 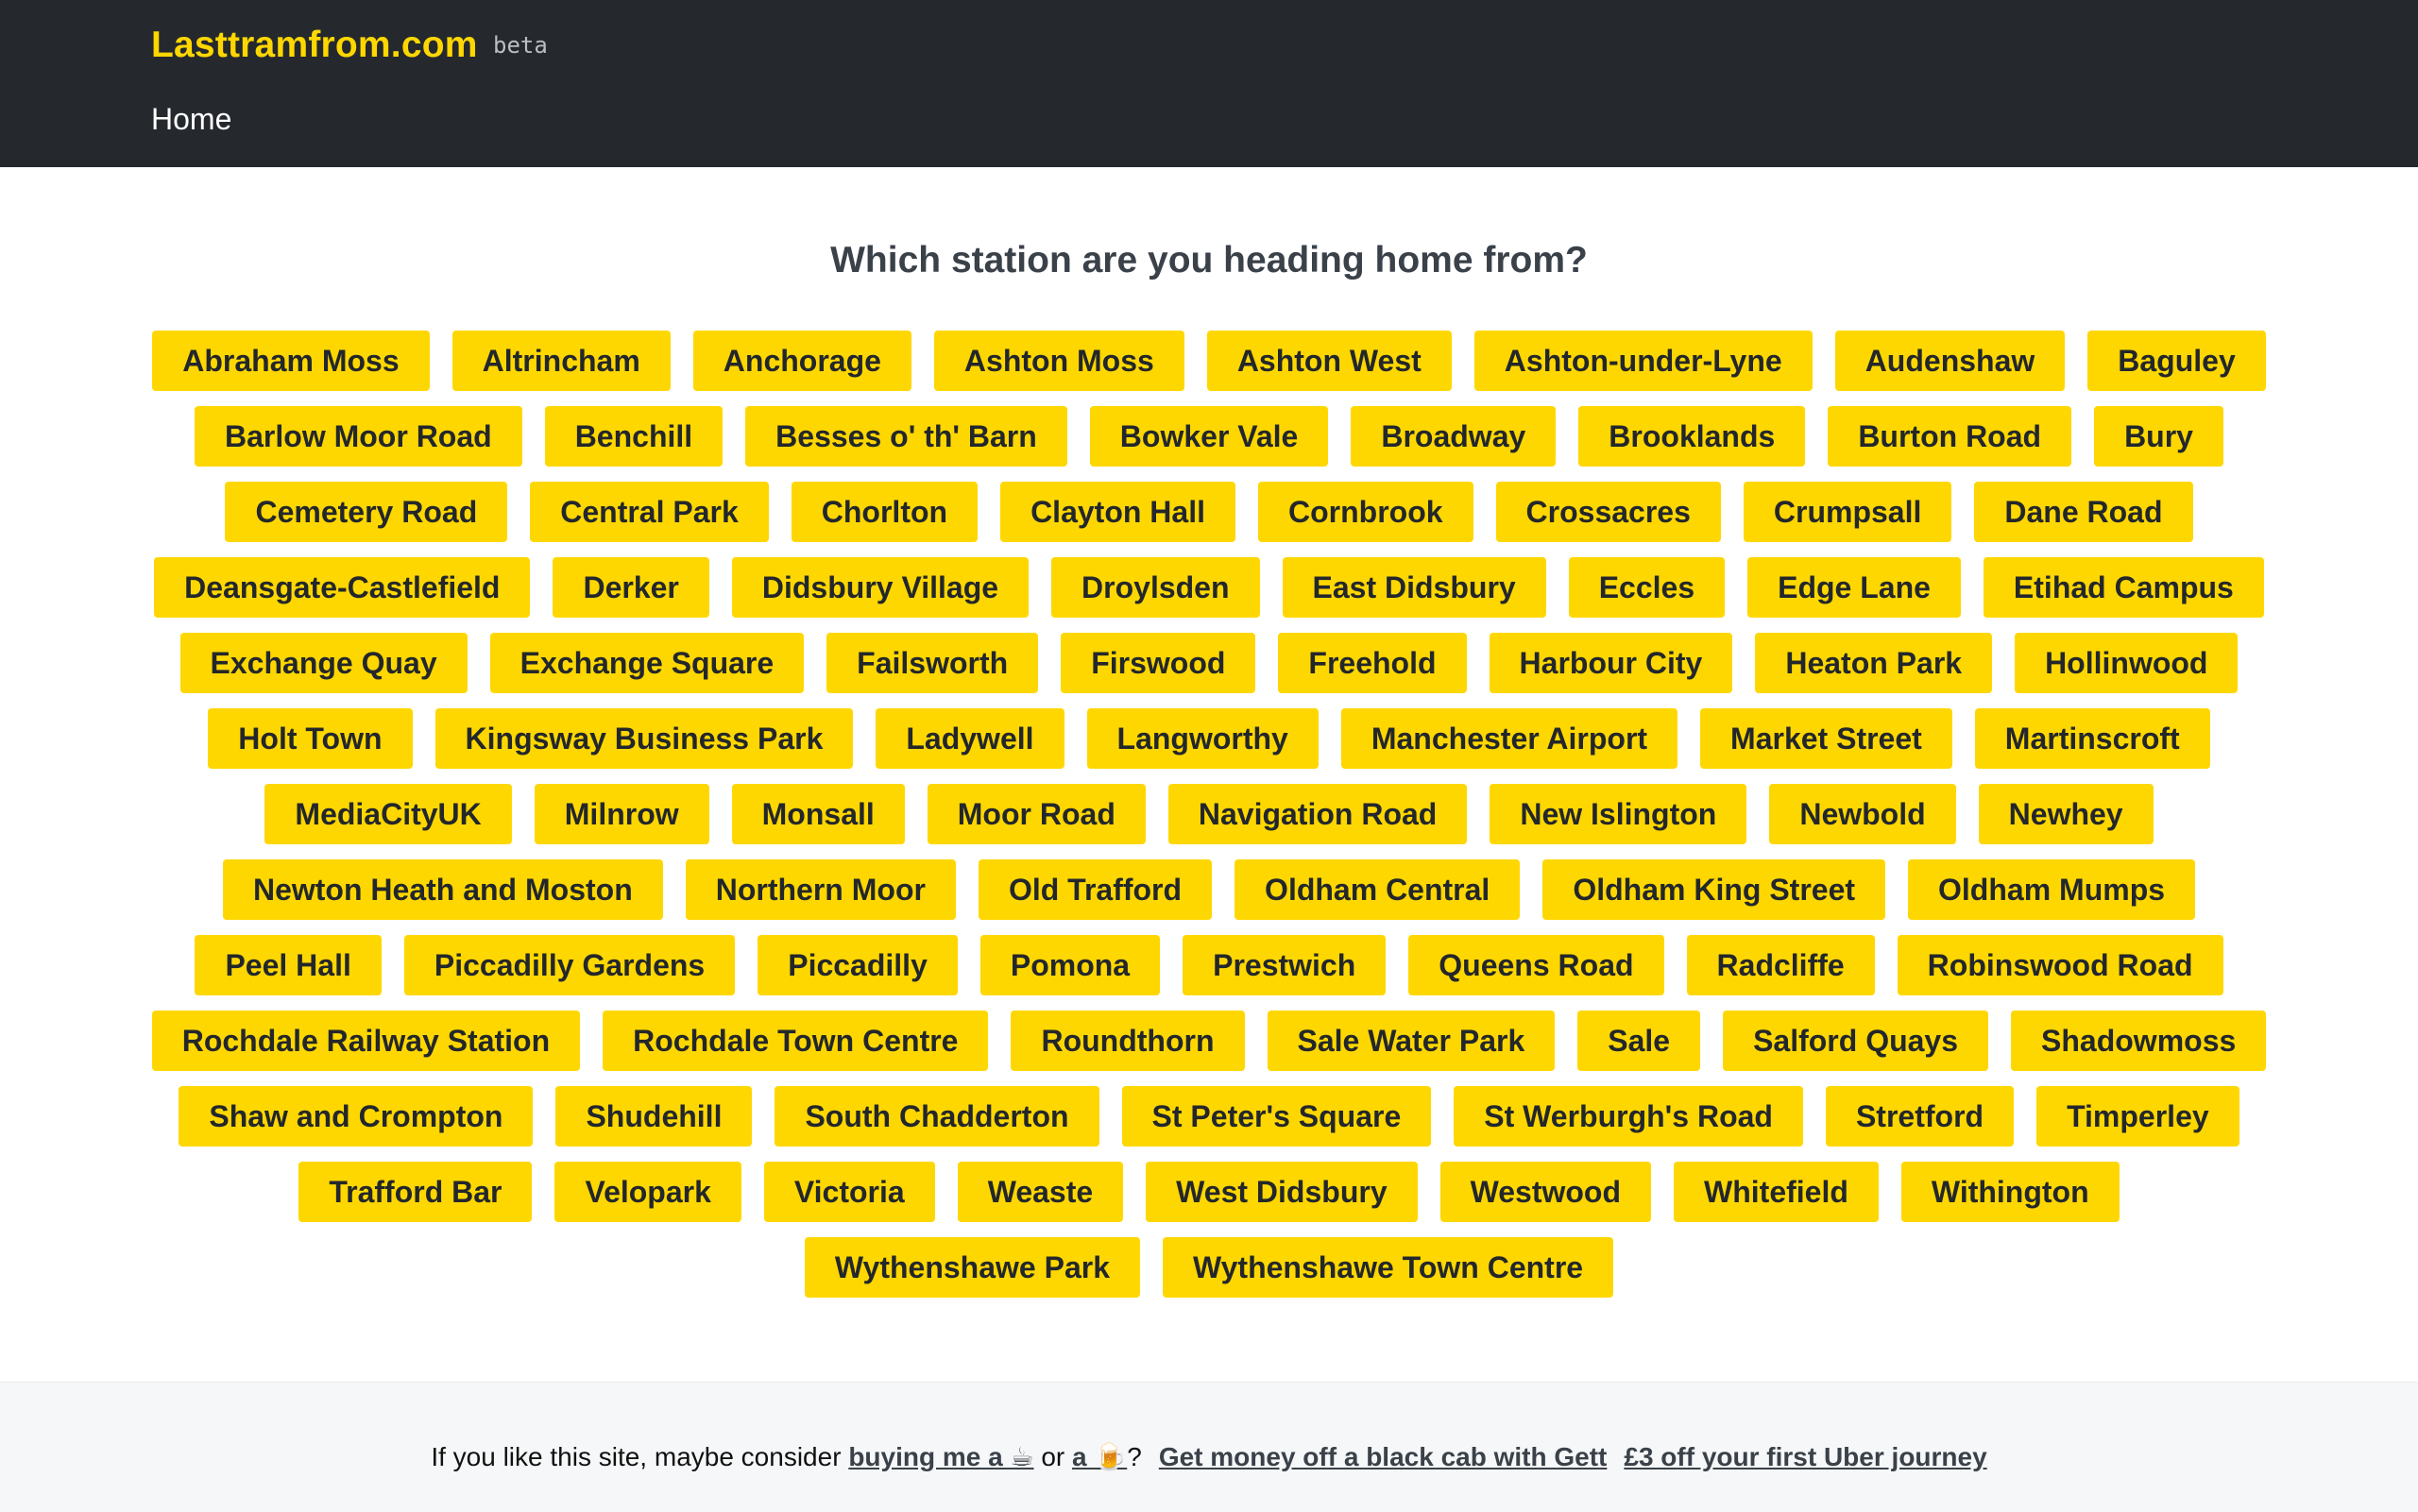 I want to click on station-button: Rochdale Town Centre, so click(x=796, y=1041).